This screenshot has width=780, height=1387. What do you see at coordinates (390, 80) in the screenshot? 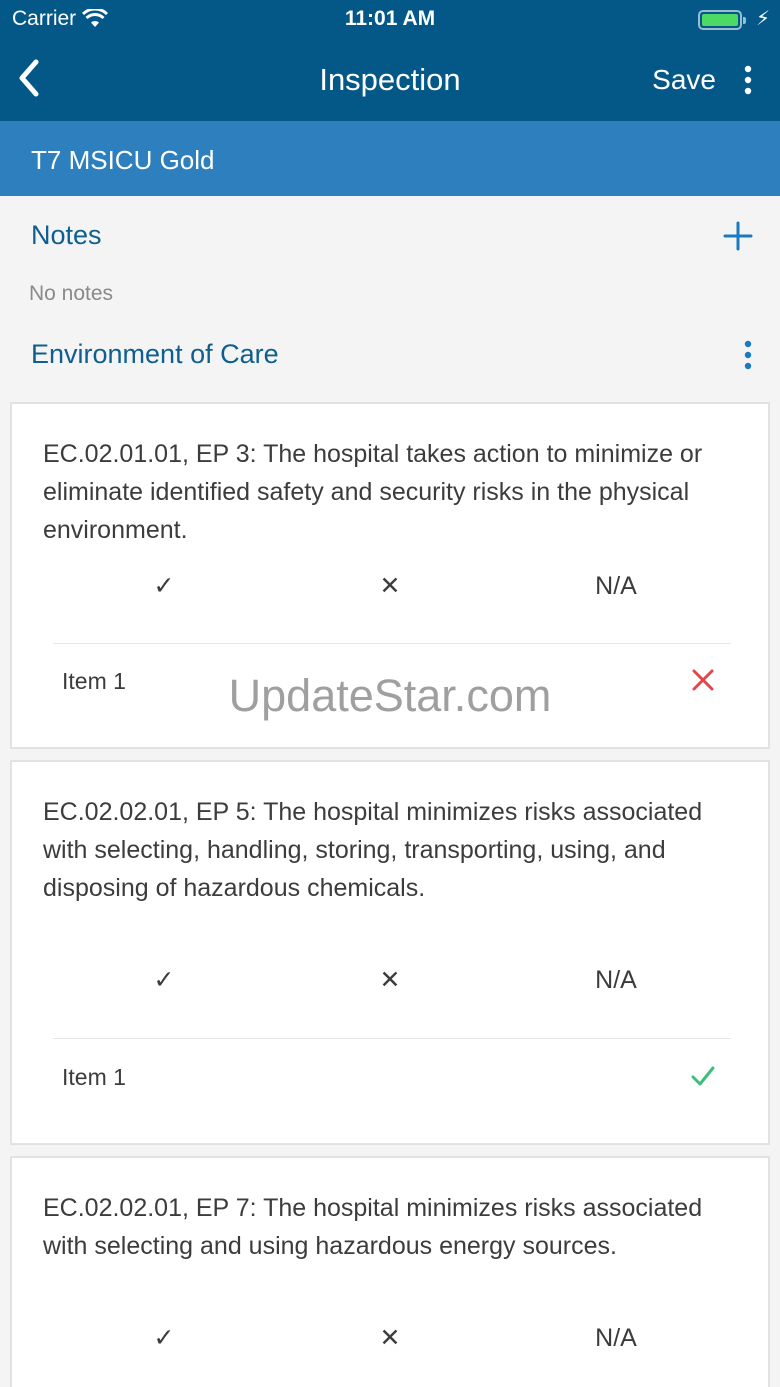
I see `navigation-bar: Inspection Save` at bounding box center [390, 80].